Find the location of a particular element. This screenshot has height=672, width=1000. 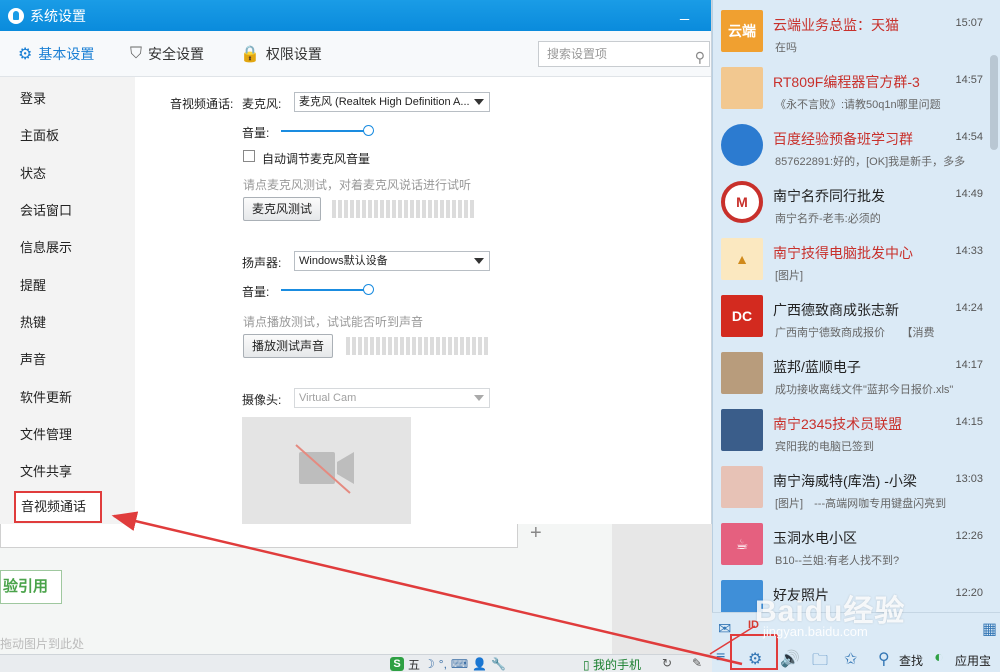

grid-icon: ▦ is located at coordinates (989, 629).